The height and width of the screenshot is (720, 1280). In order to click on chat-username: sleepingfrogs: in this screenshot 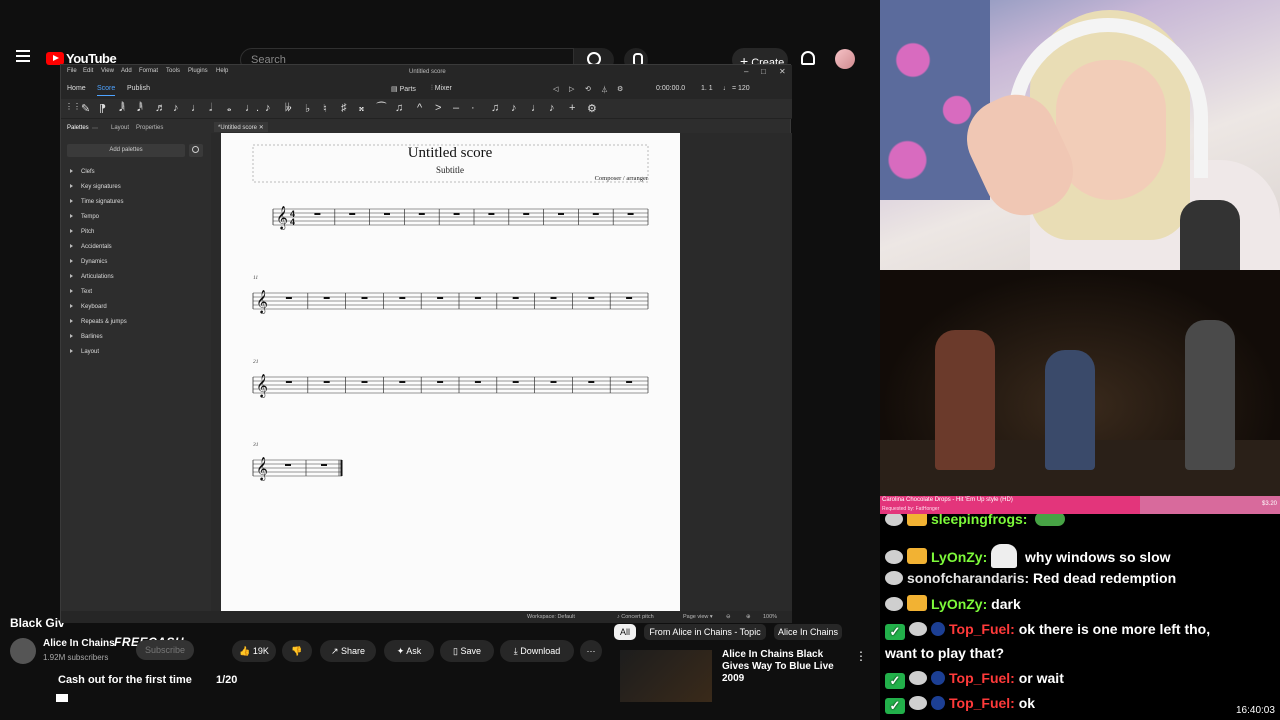, I will do `click(979, 520)`.